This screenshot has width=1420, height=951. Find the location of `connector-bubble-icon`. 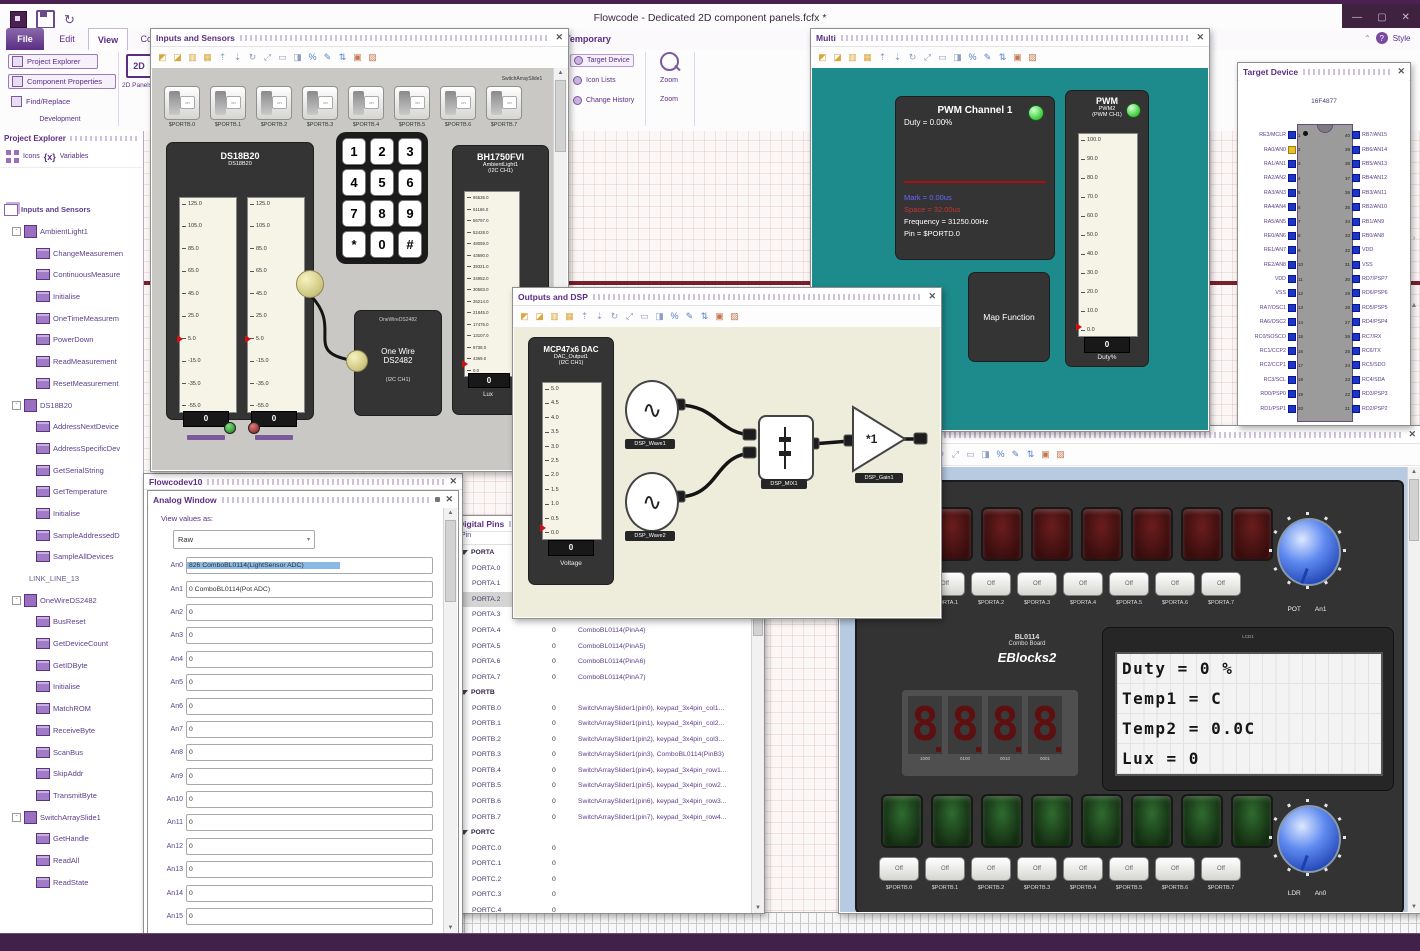

connector-bubble-icon is located at coordinates (310, 284).